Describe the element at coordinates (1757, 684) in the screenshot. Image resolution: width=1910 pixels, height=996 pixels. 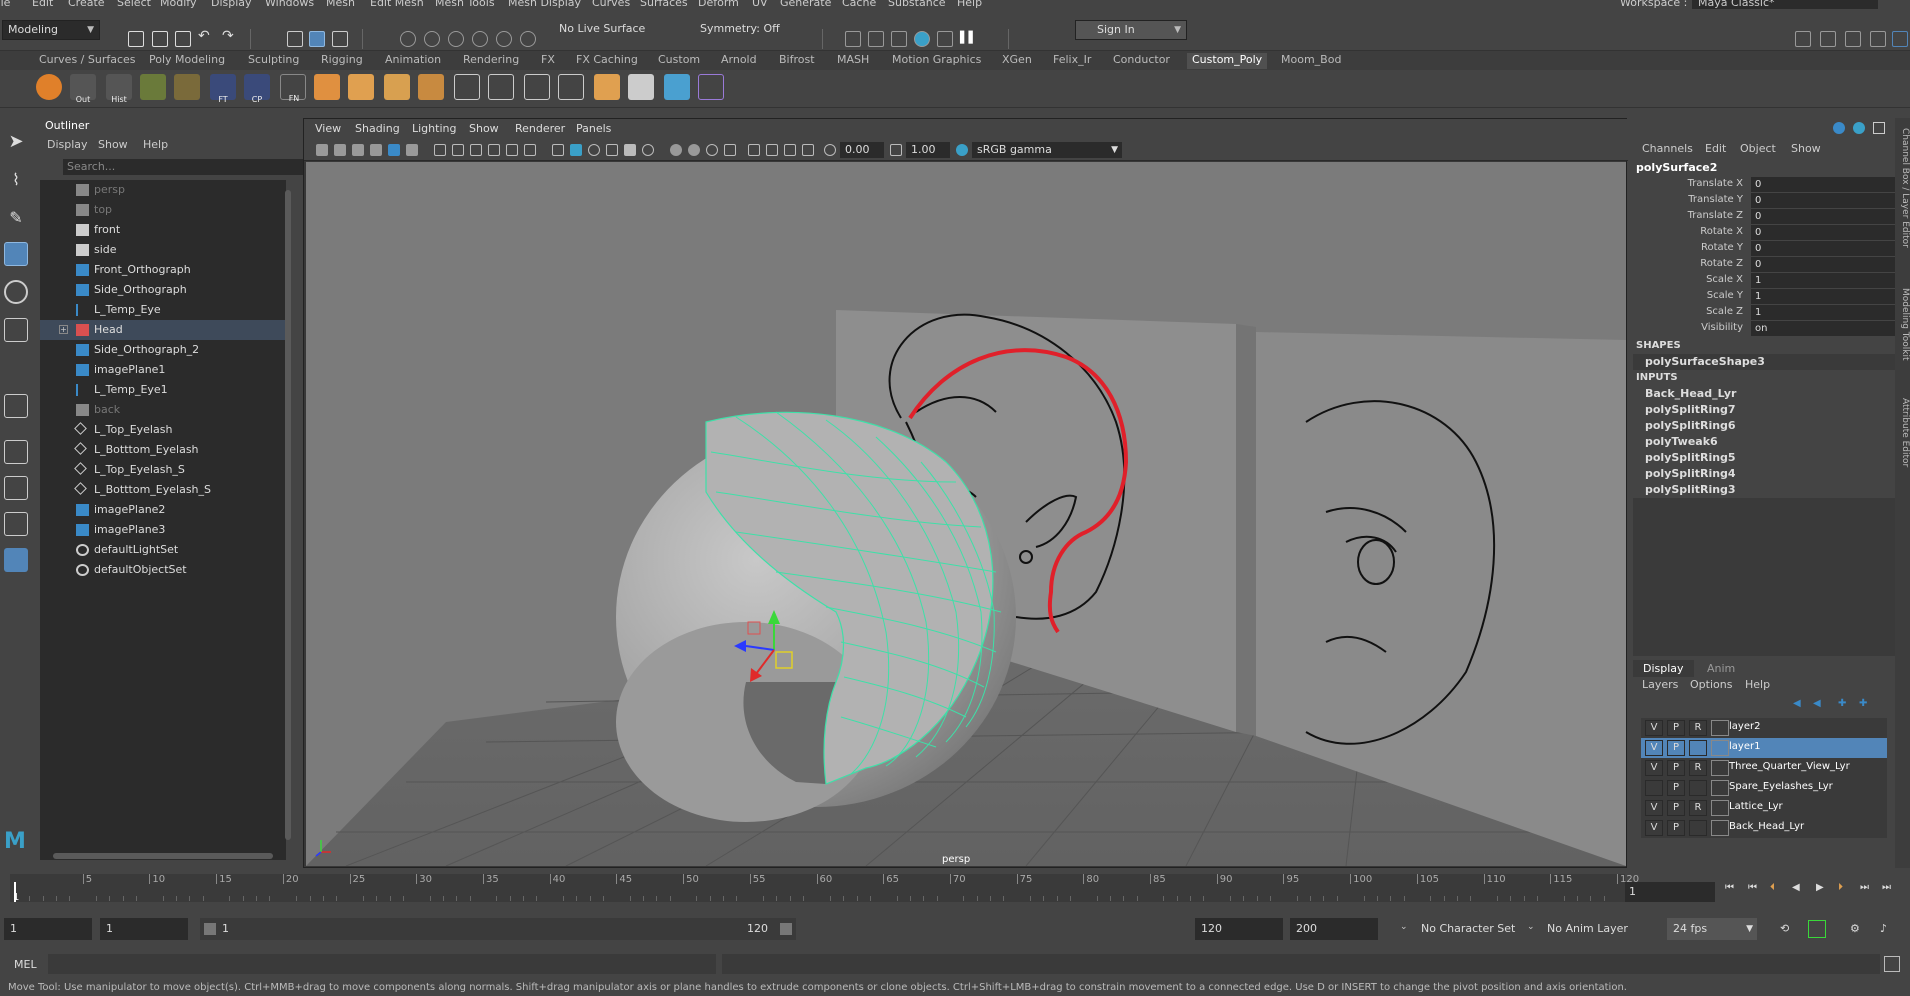
I see `layer-menu-help: Help` at that location.